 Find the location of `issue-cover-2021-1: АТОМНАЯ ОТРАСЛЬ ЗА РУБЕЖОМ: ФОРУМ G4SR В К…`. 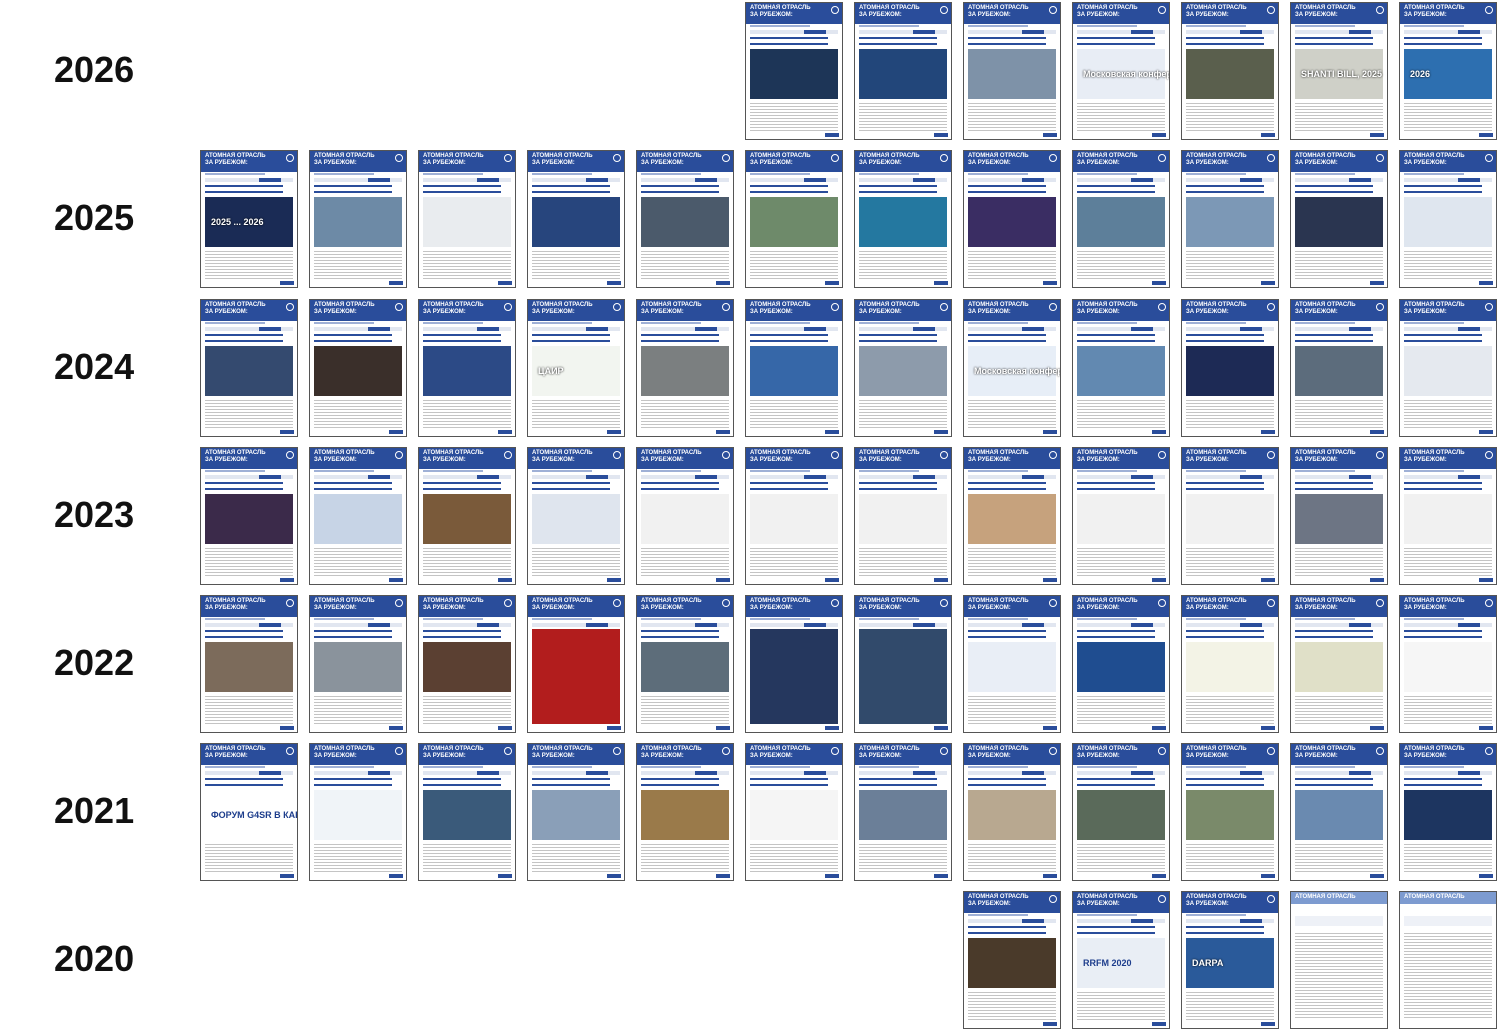

issue-cover-2021-1: АТОМНАЯ ОТРАСЛЬ ЗА РУБЕЖОМ: ФОРУМ G4SR В К… is located at coordinates (249, 812).